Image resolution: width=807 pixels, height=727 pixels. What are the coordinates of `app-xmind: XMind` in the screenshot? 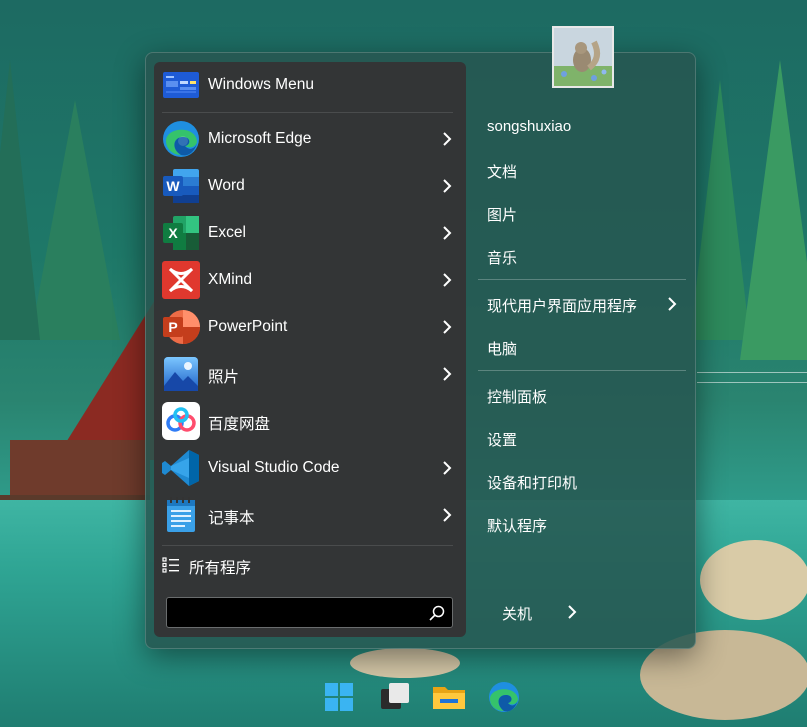 It's located at (310, 280).